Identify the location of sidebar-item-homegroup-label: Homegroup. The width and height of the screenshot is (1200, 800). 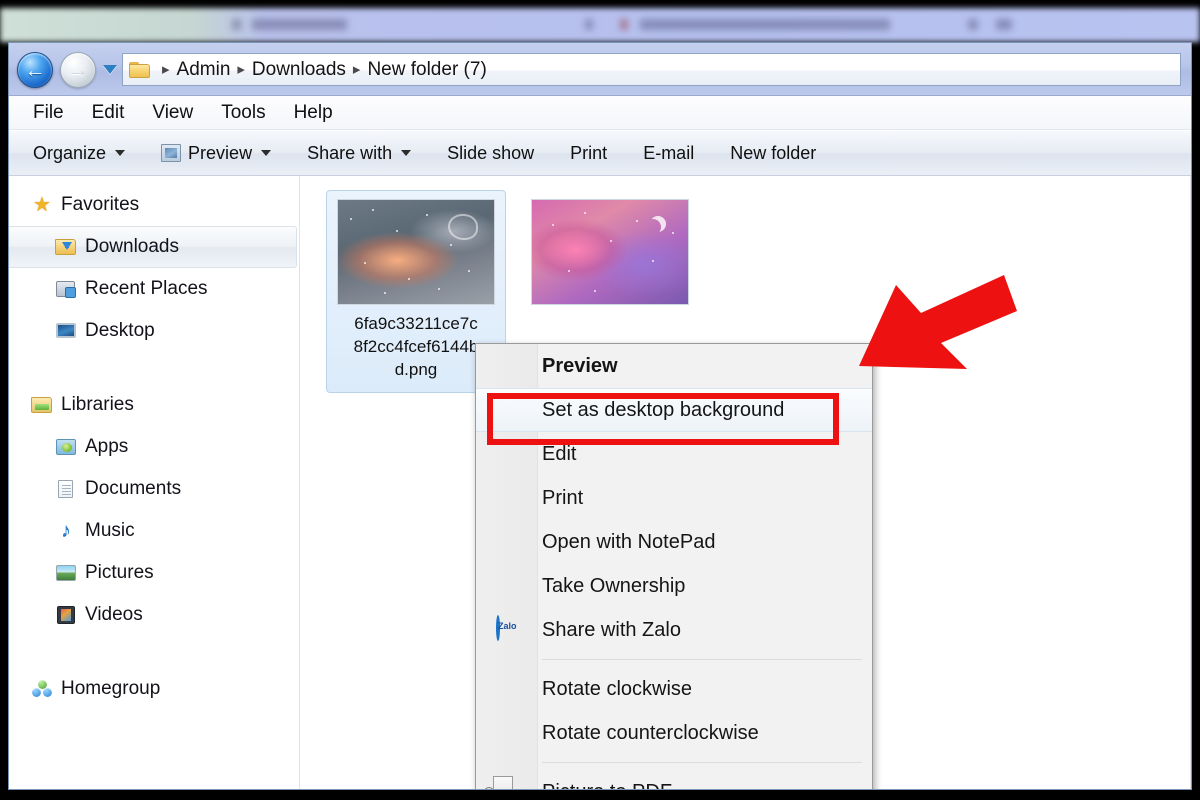
(111, 688).